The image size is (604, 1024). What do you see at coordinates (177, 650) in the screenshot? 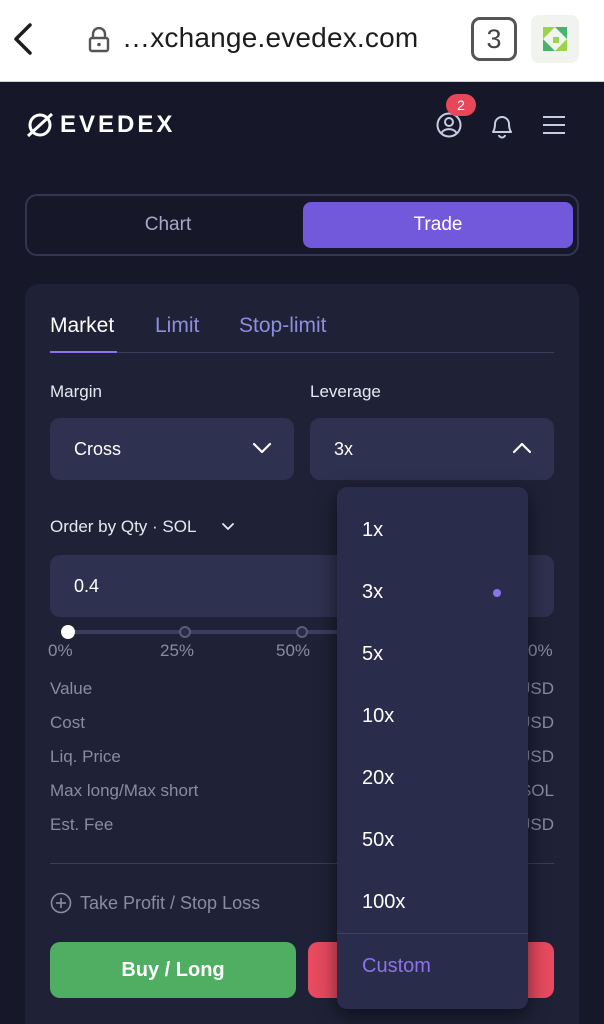
I see `slider-tick-label: 25%` at bounding box center [177, 650].